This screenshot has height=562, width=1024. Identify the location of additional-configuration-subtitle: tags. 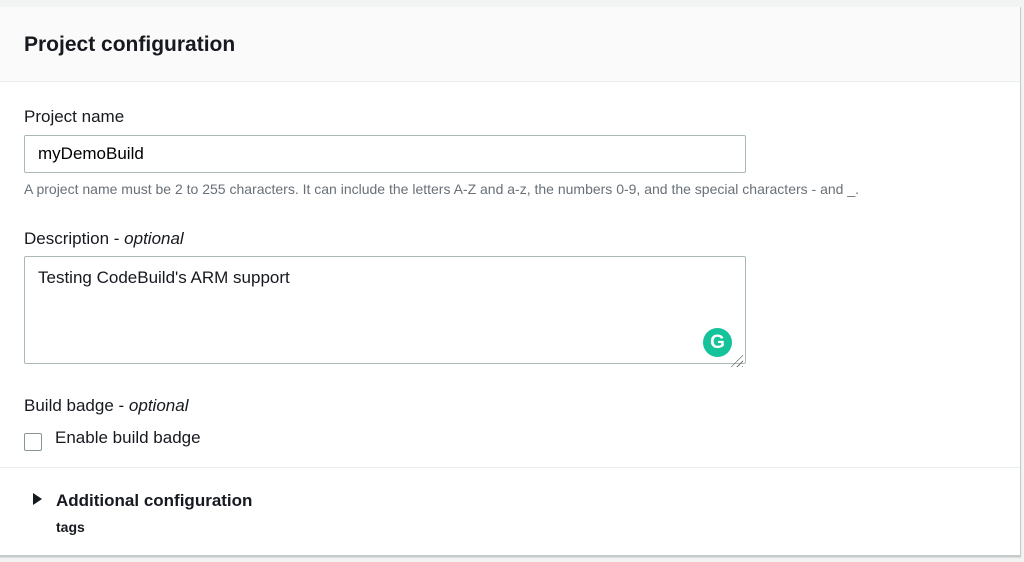
(70, 527).